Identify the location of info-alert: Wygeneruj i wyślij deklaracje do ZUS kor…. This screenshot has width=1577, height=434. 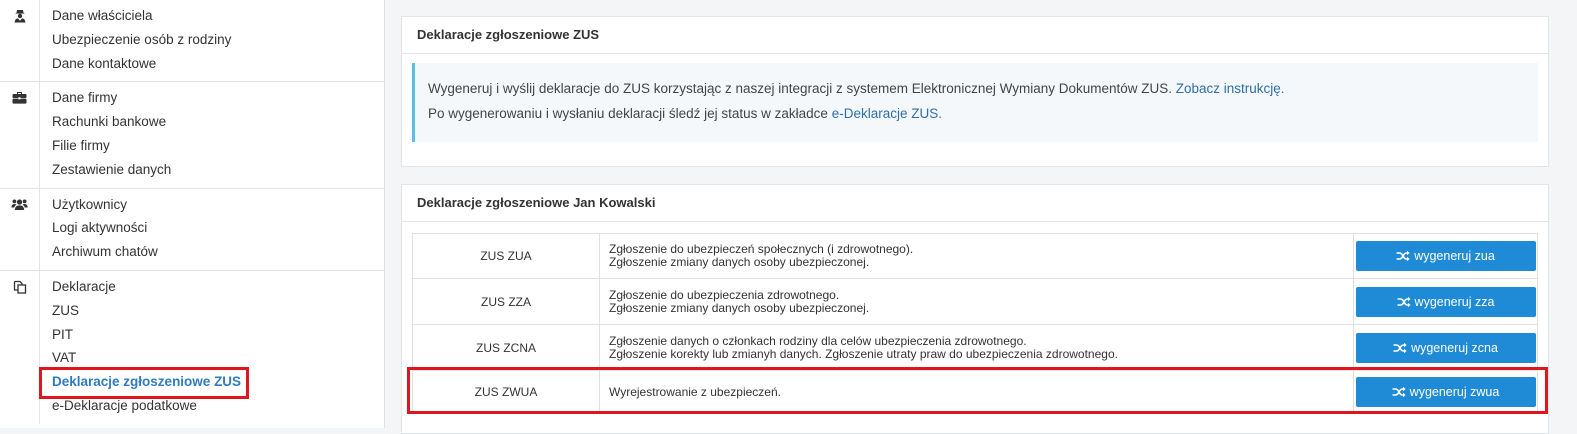
(975, 102).